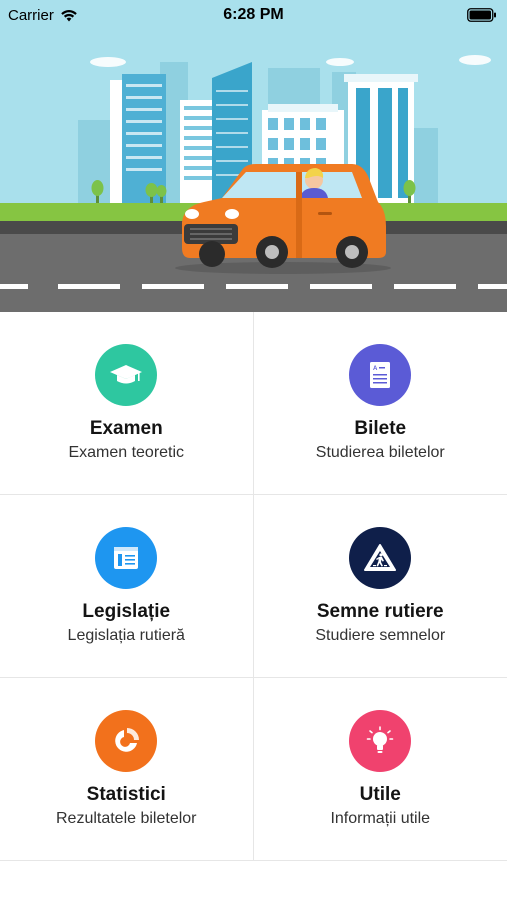  I want to click on menu-tile-bilete: A Bilete Studierea biletelor, so click(380, 403).